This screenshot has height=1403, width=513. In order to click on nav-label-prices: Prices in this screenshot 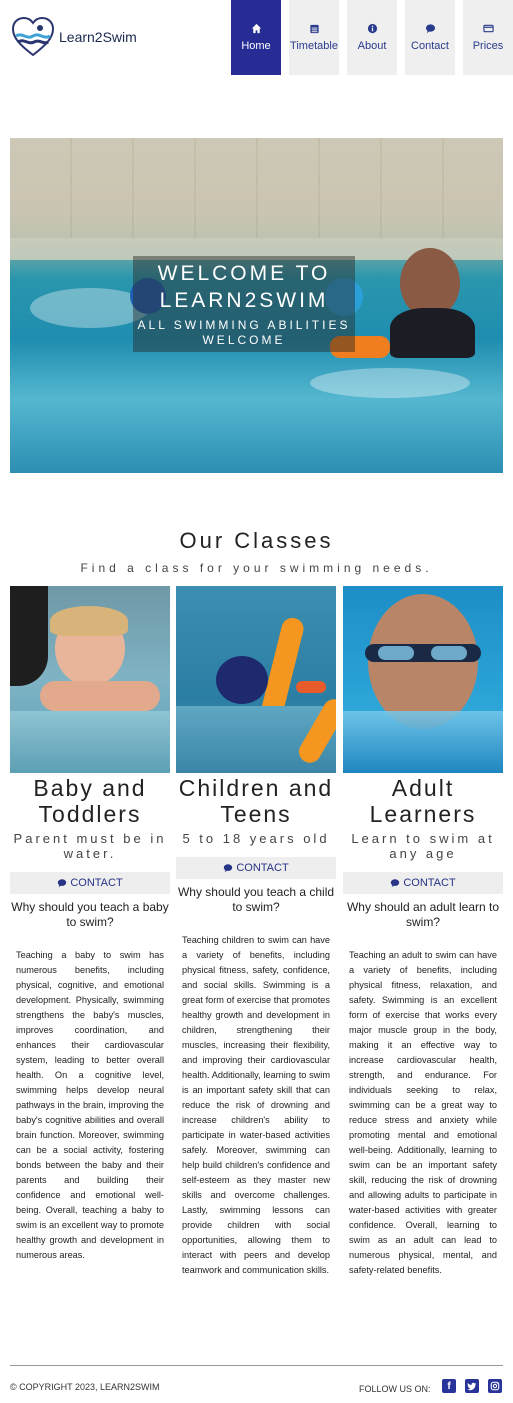, I will do `click(488, 46)`.